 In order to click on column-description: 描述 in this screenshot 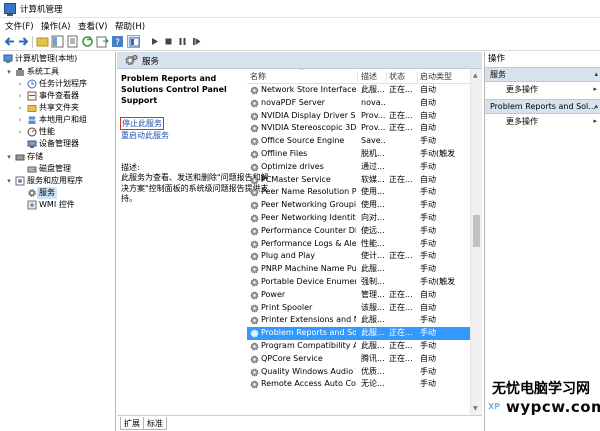, I will do `click(369, 76)`.